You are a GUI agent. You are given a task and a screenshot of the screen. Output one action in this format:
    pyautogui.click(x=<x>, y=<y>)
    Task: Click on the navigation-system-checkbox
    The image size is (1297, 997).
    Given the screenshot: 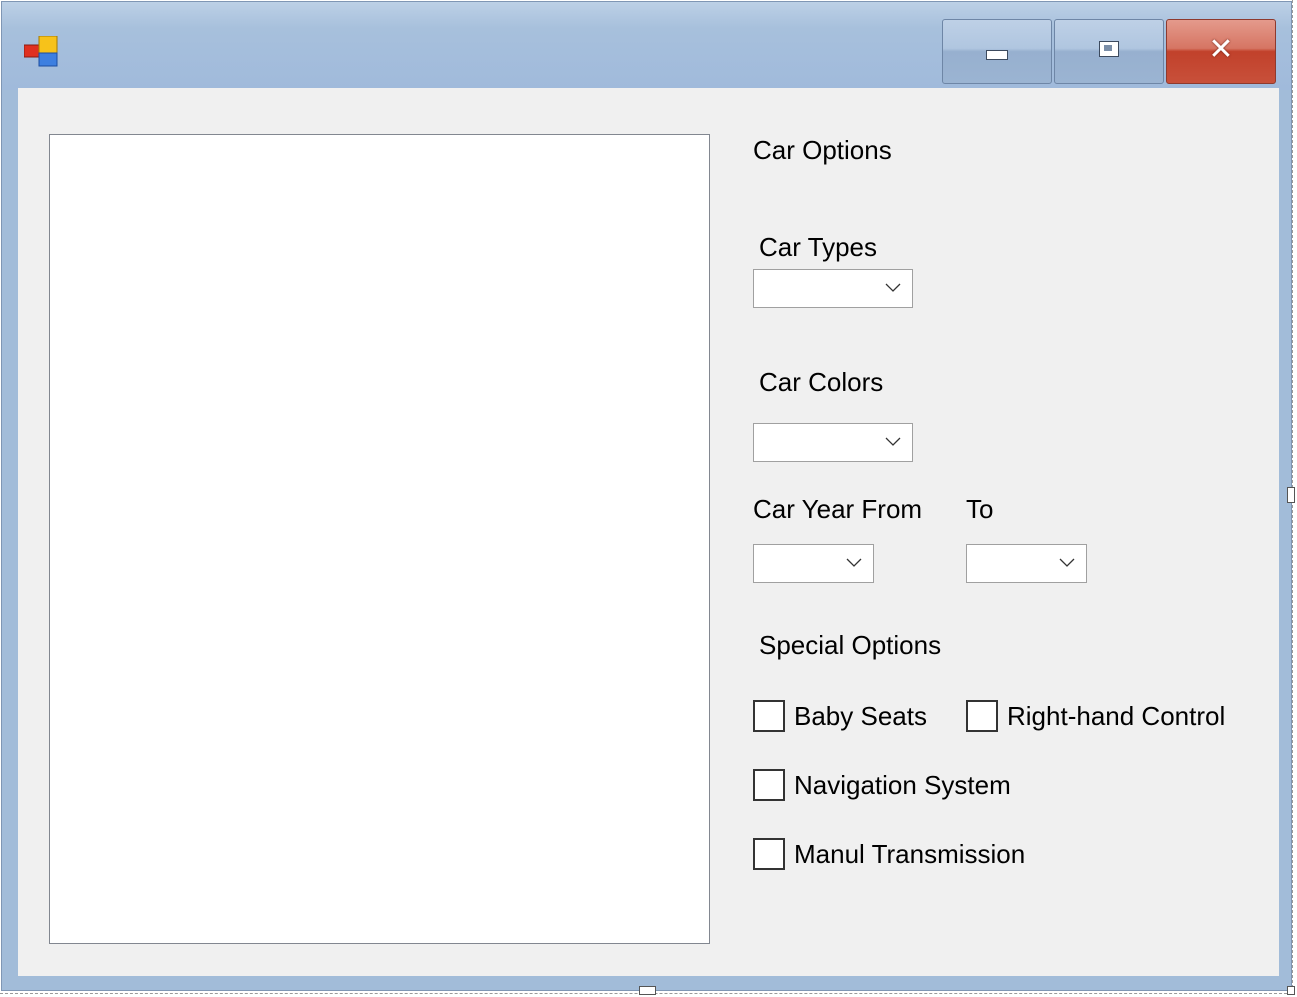 What is the action you would take?
    pyautogui.click(x=769, y=785)
    